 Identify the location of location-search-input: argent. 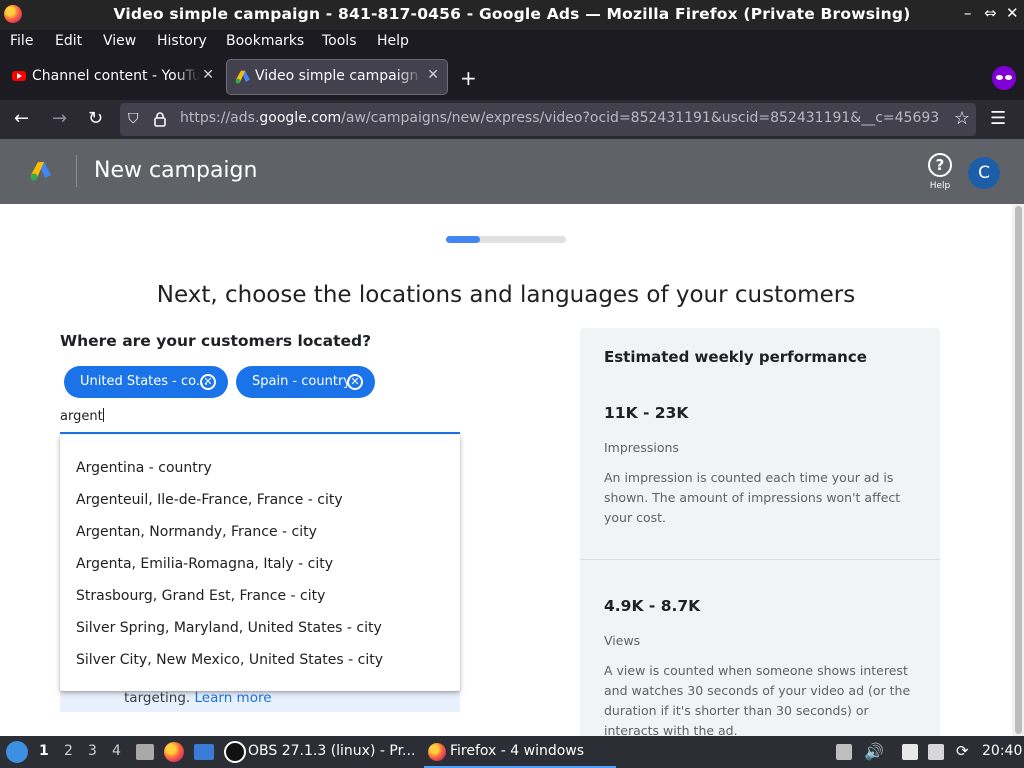
(260, 421).